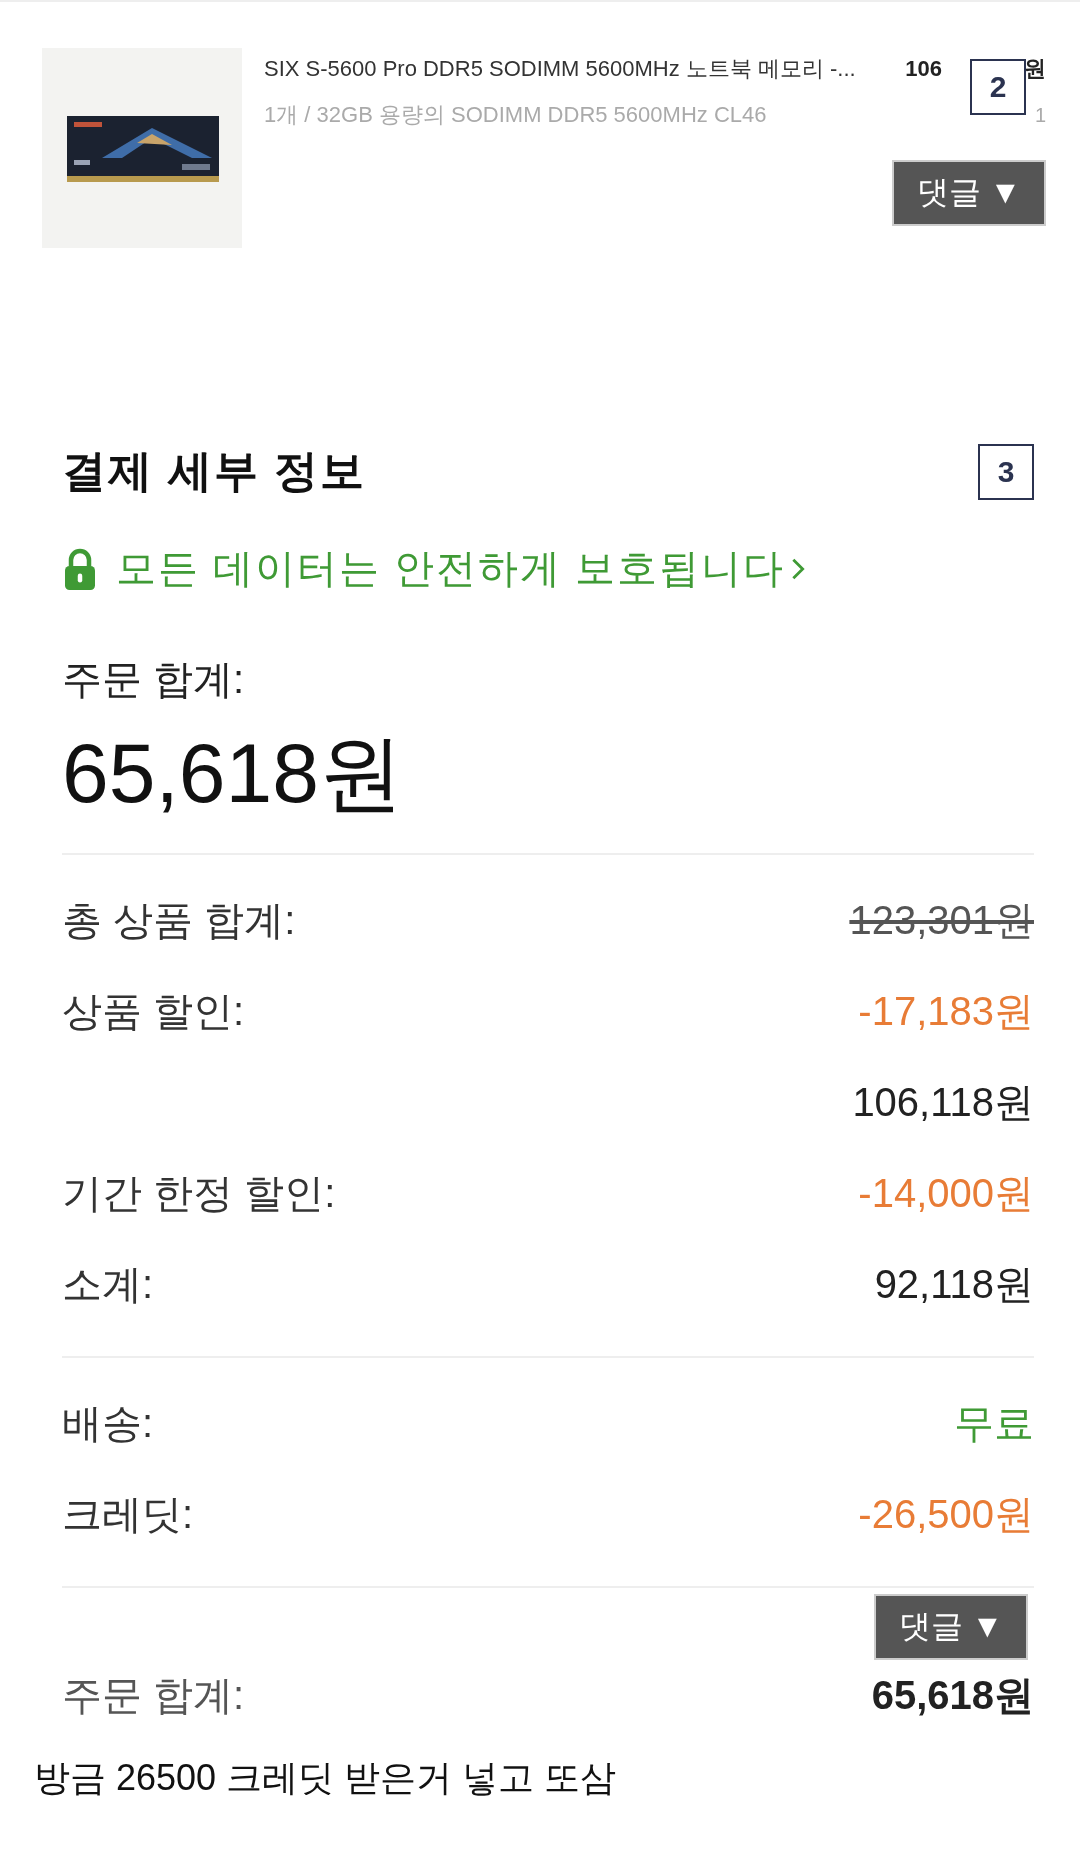 This screenshot has width=1080, height=1862. Describe the element at coordinates (998, 87) in the screenshot. I see `number-marker: 2` at that location.